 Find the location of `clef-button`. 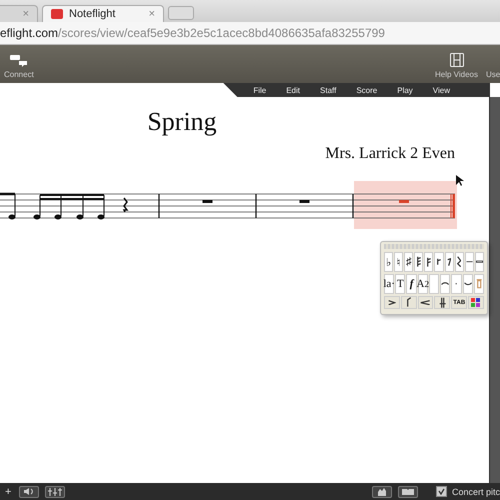

clef-button is located at coordinates (442, 302).